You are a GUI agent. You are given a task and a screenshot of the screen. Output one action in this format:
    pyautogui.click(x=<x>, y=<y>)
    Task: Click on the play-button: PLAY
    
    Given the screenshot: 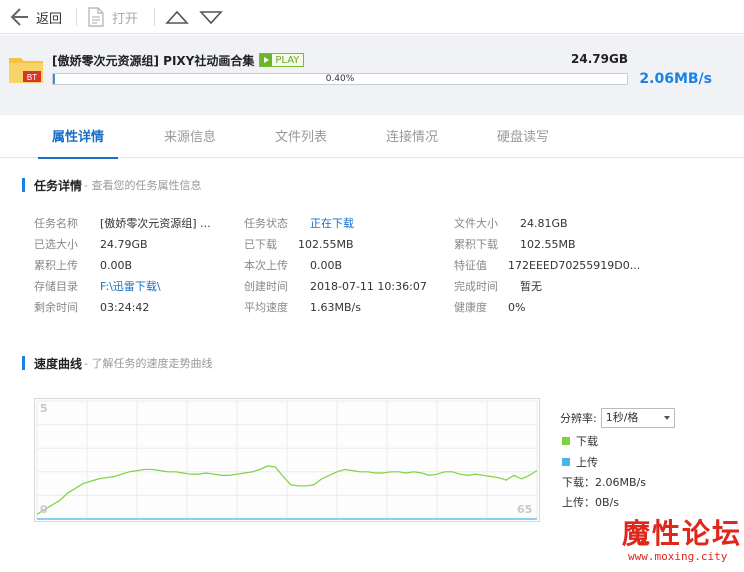 What is the action you would take?
    pyautogui.click(x=282, y=60)
    